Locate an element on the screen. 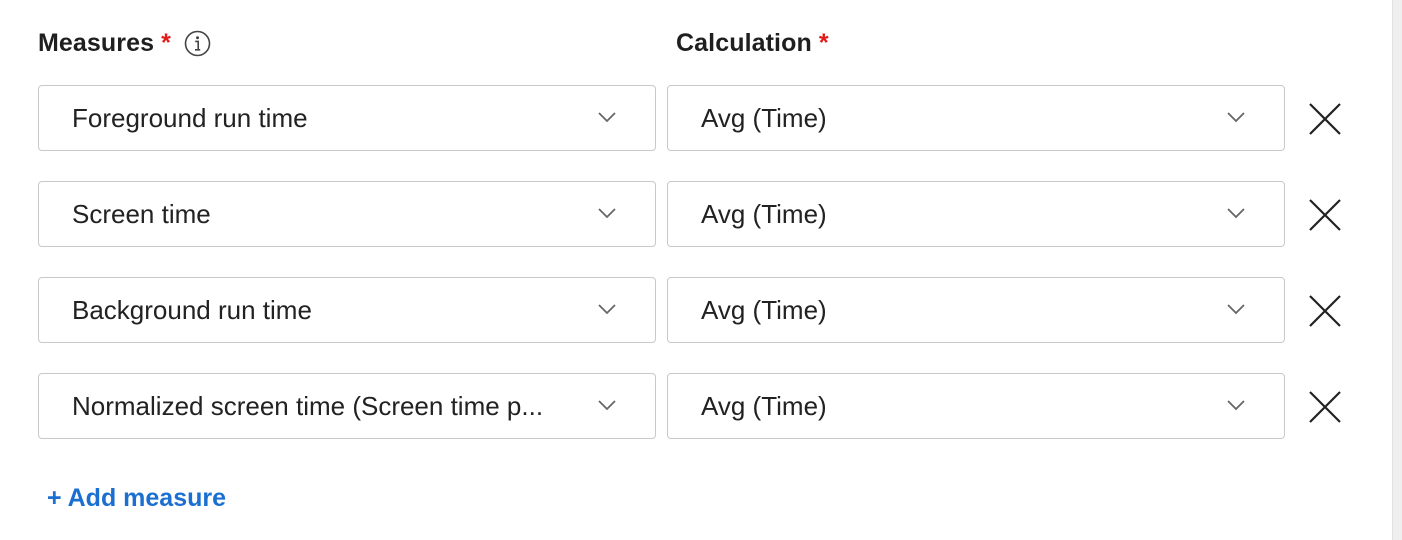 This screenshot has height=540, width=1402. measure-row: Foreground run time Avg (Time) is located at coordinates (696, 119).